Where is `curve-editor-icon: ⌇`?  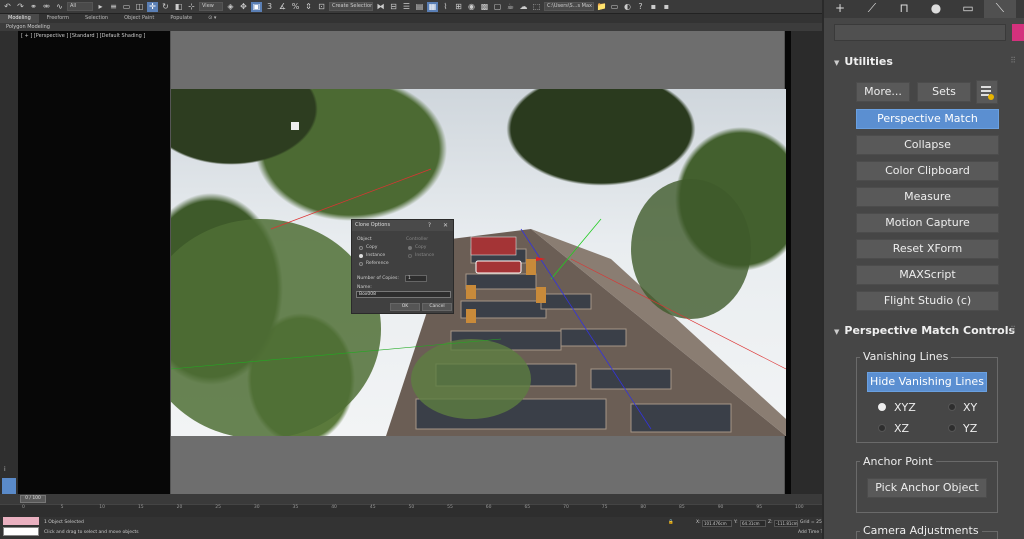 curve-editor-icon: ⌇ is located at coordinates (445, 7).